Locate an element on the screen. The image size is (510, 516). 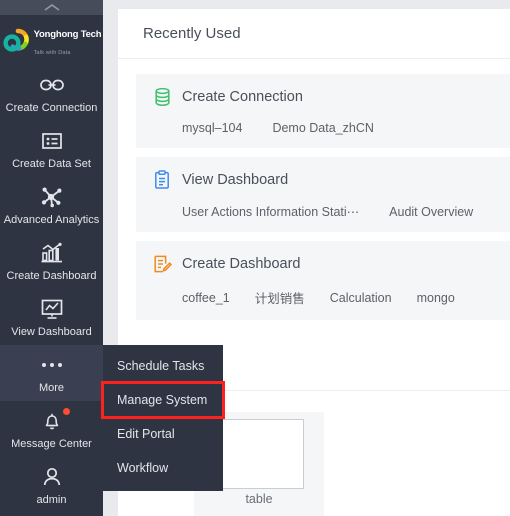
network-nodes-icon is located at coordinates (52, 197).